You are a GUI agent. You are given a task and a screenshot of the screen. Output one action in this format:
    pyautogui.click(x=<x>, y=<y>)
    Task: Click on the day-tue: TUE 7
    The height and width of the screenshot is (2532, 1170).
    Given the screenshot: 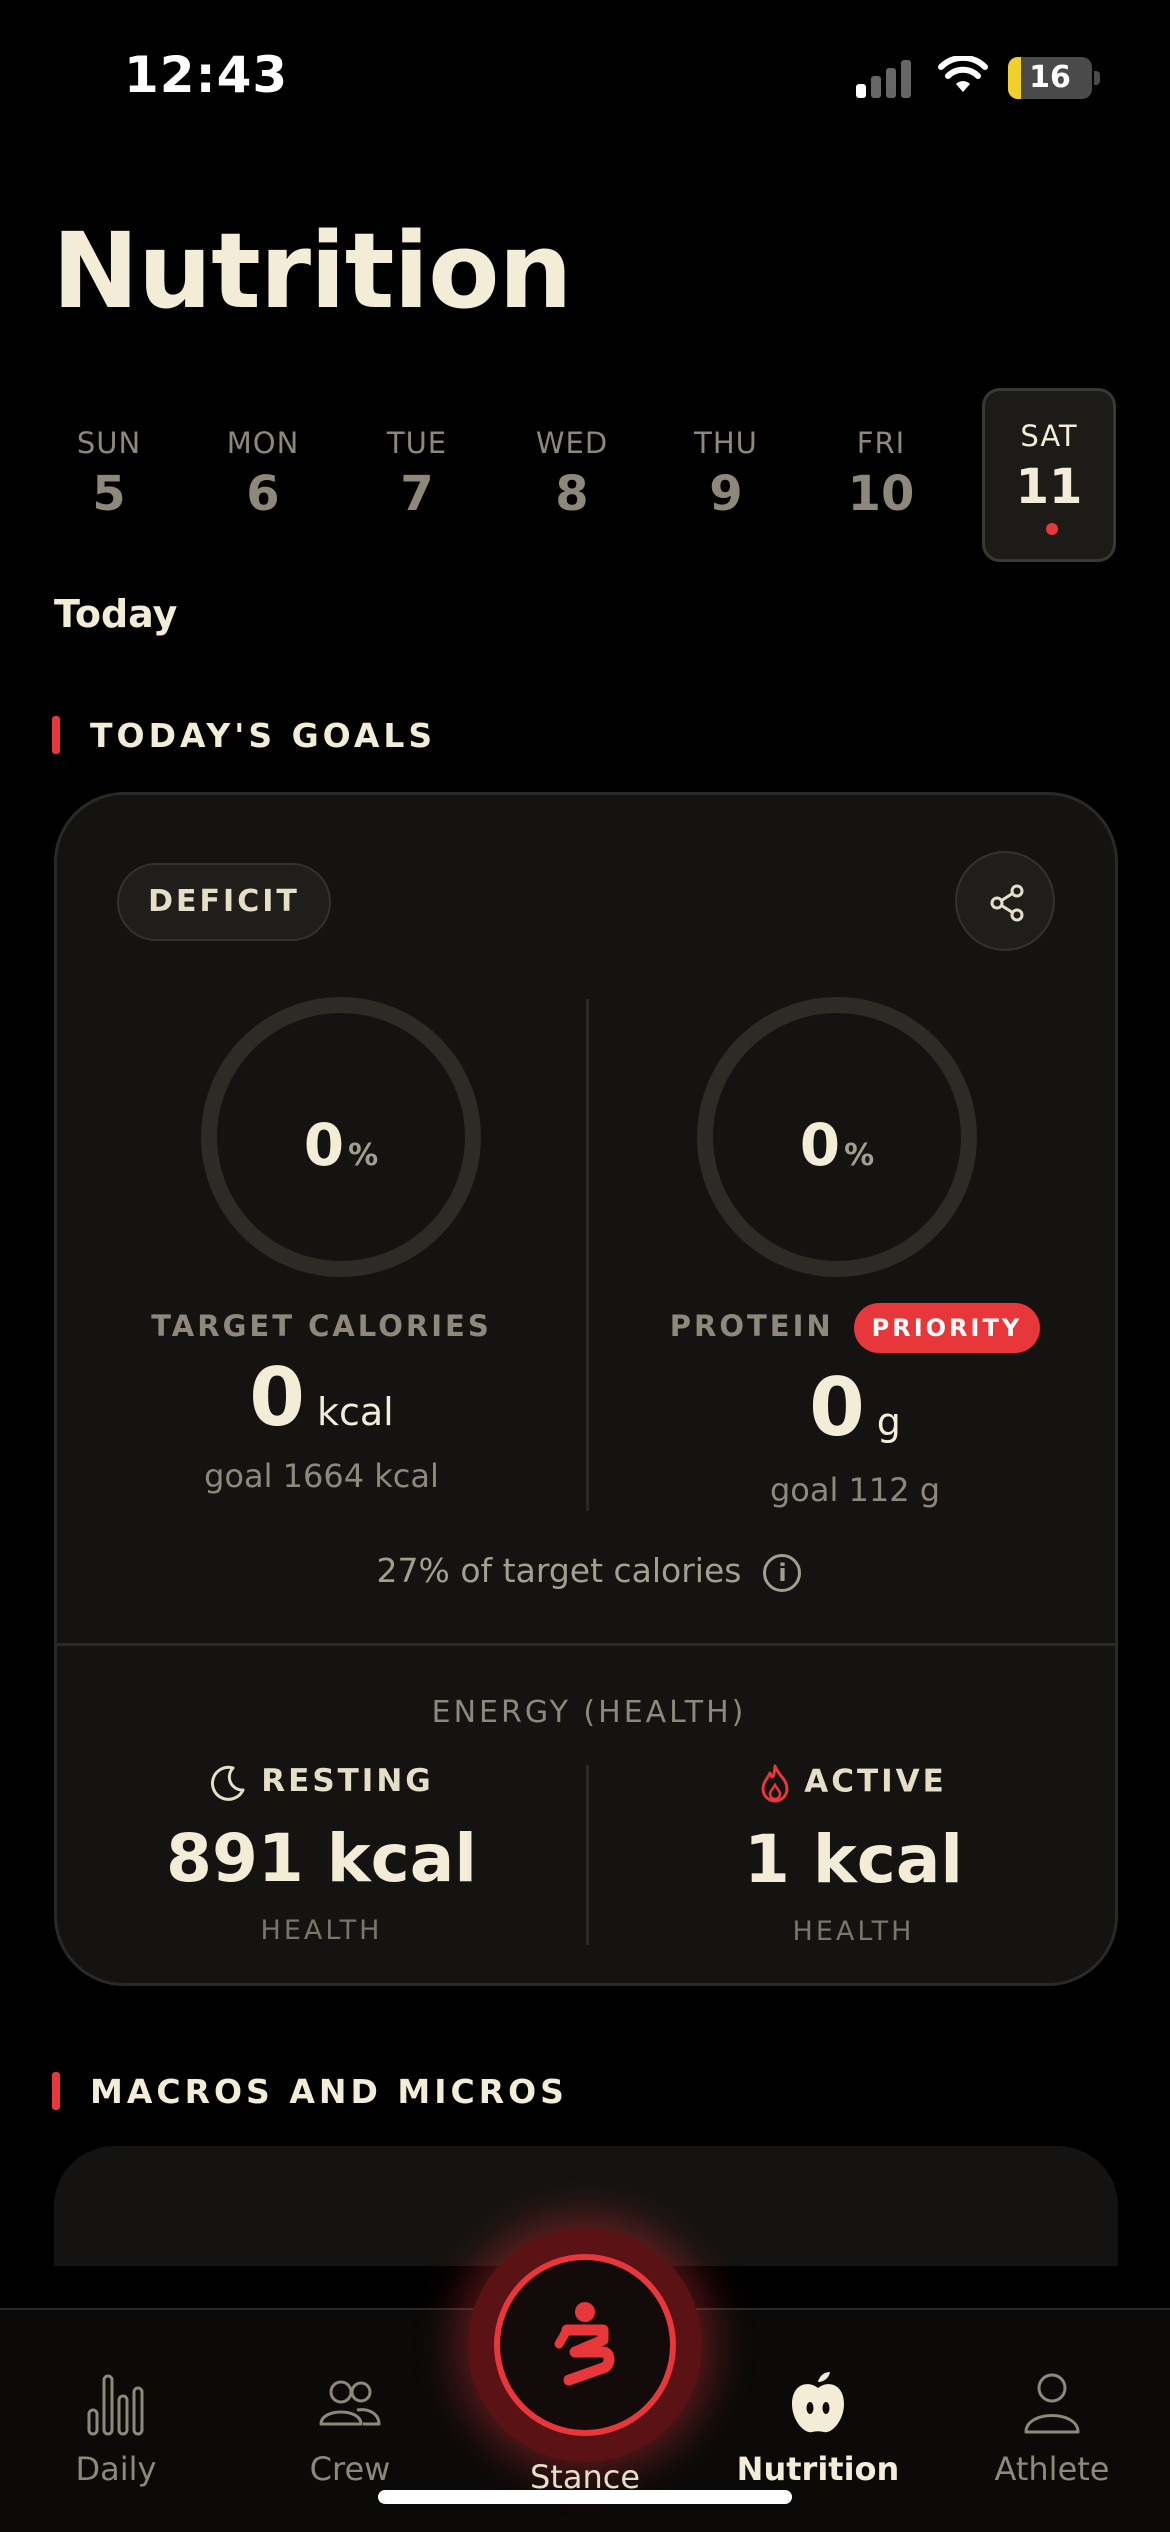 What is the action you would take?
    pyautogui.click(x=417, y=475)
    